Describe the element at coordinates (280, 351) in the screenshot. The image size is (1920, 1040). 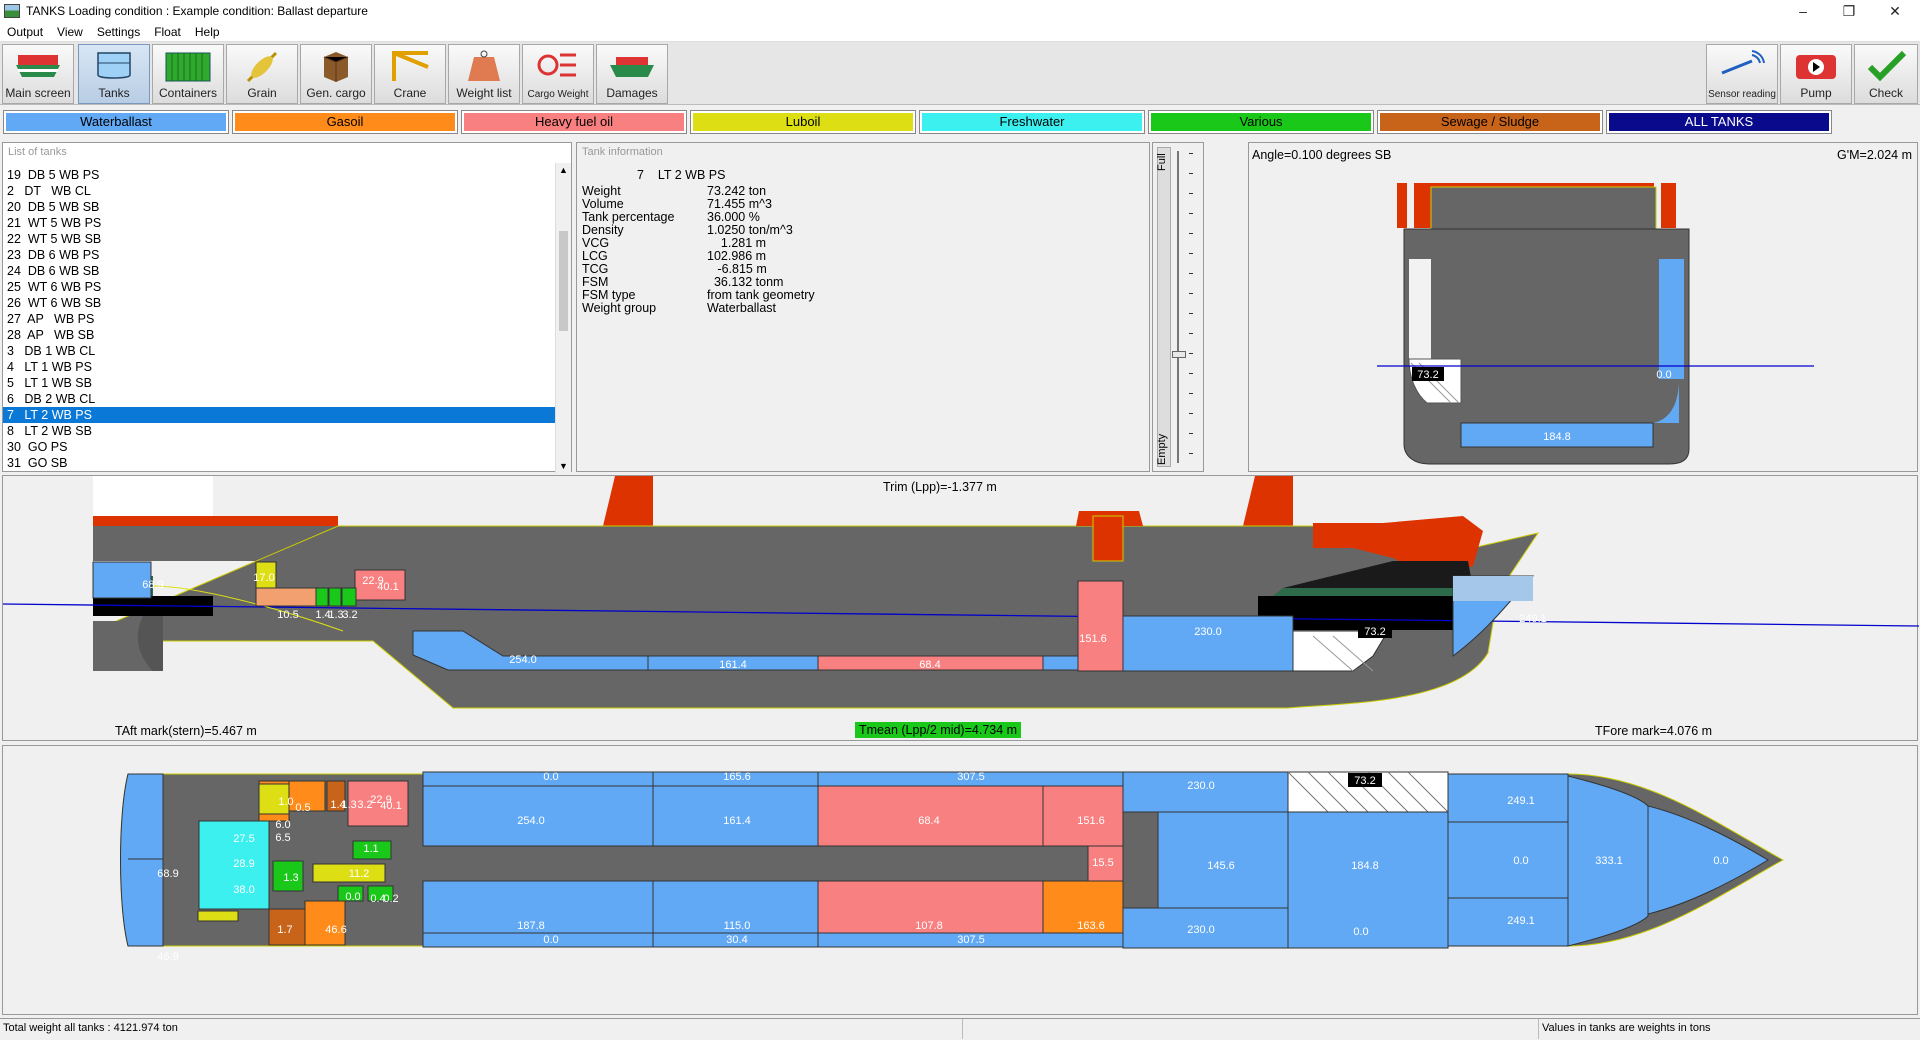
I see `tank-list-item: 3 DB 1 WB CL` at that location.